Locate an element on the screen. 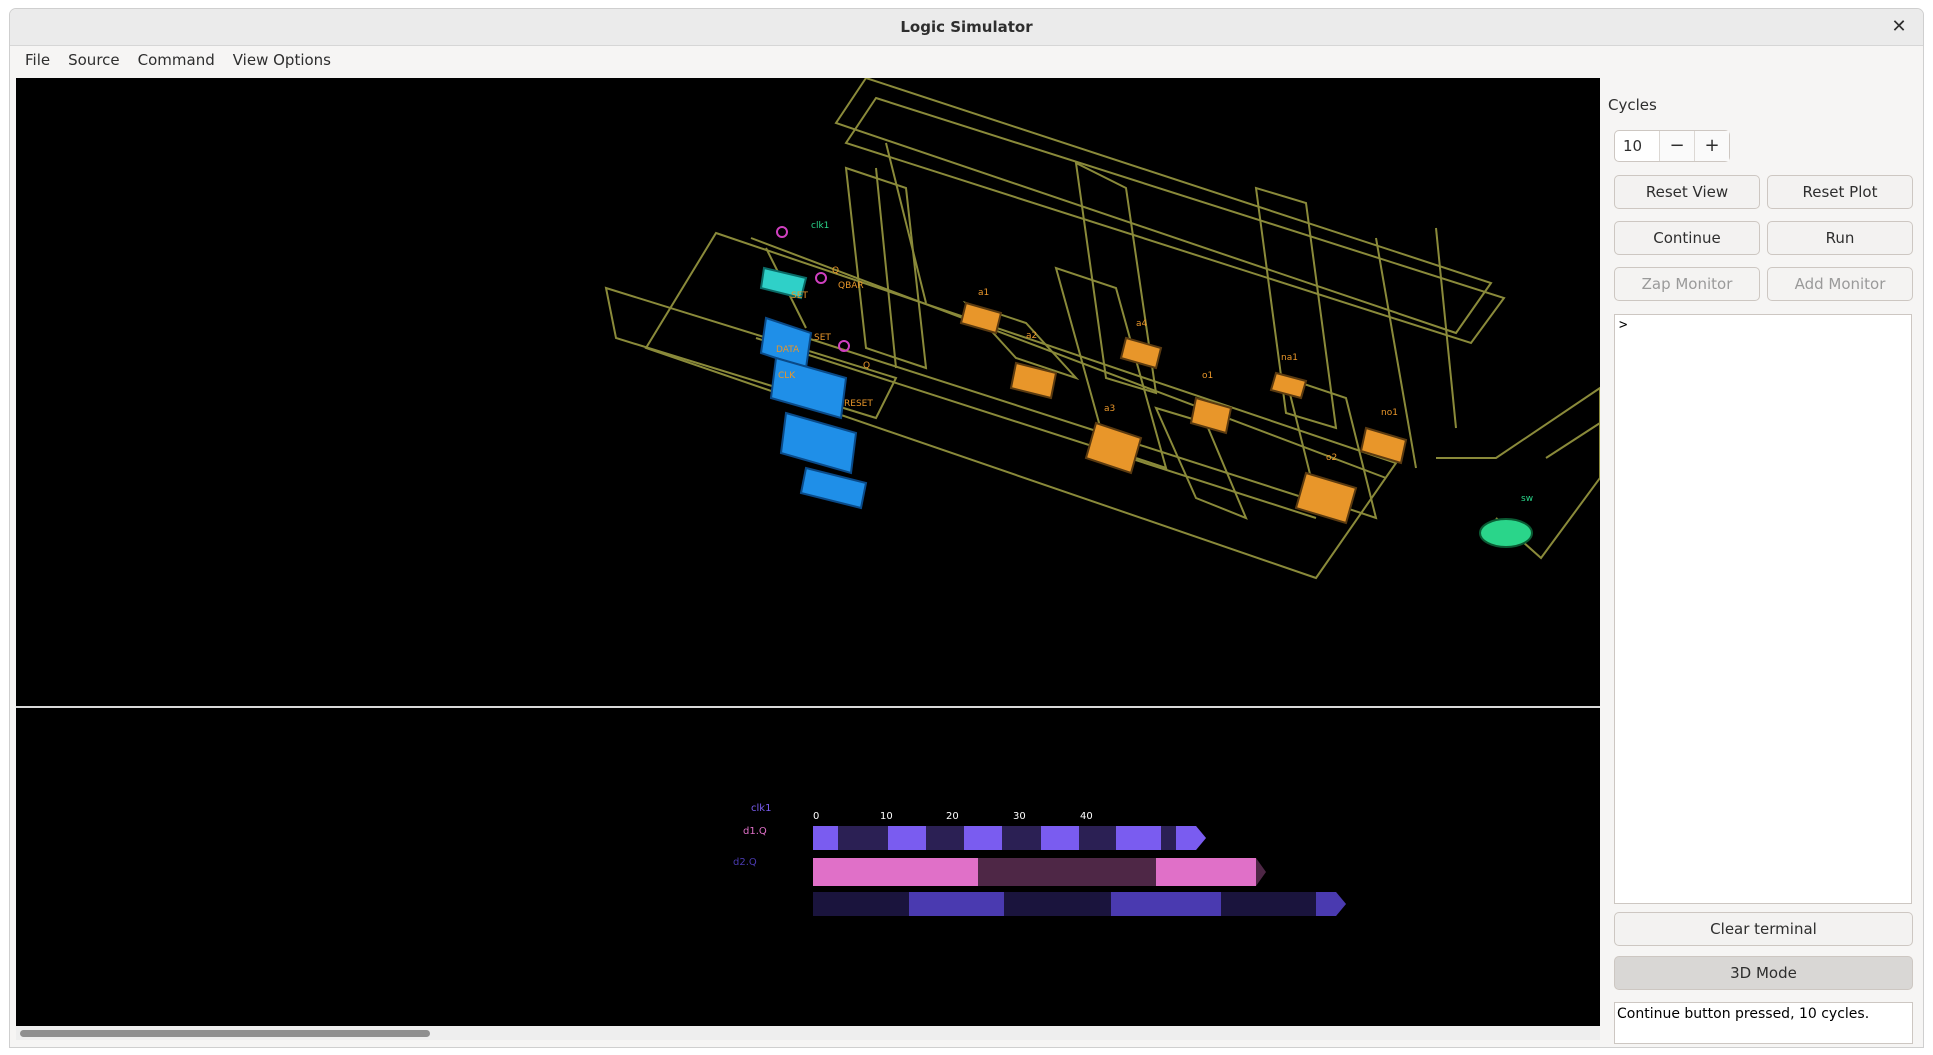 The height and width of the screenshot is (1055, 1933). cycles-label: Cycles is located at coordinates (1632, 105).